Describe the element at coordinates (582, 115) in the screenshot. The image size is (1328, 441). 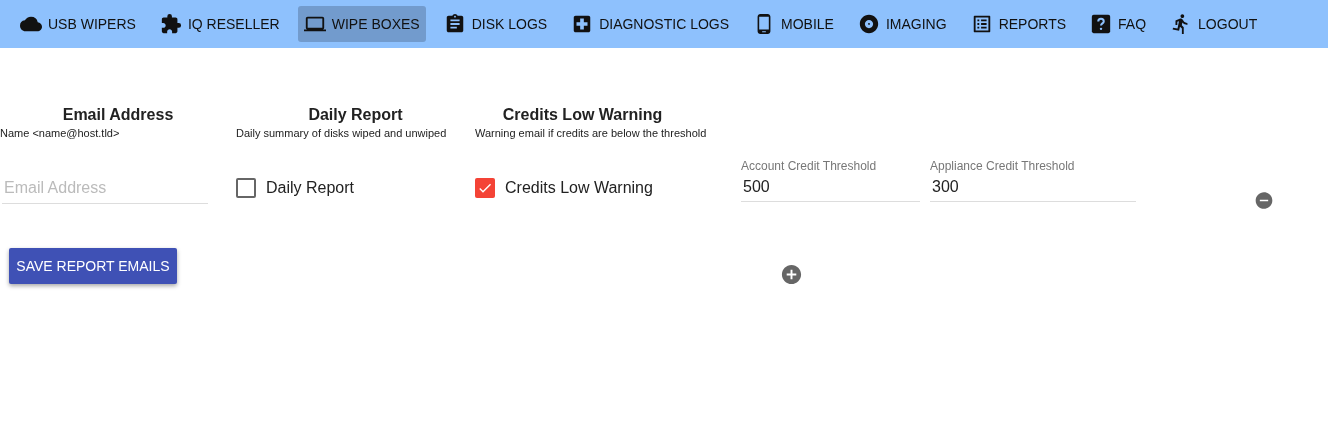
I see `column-title: Credits Low Warning` at that location.